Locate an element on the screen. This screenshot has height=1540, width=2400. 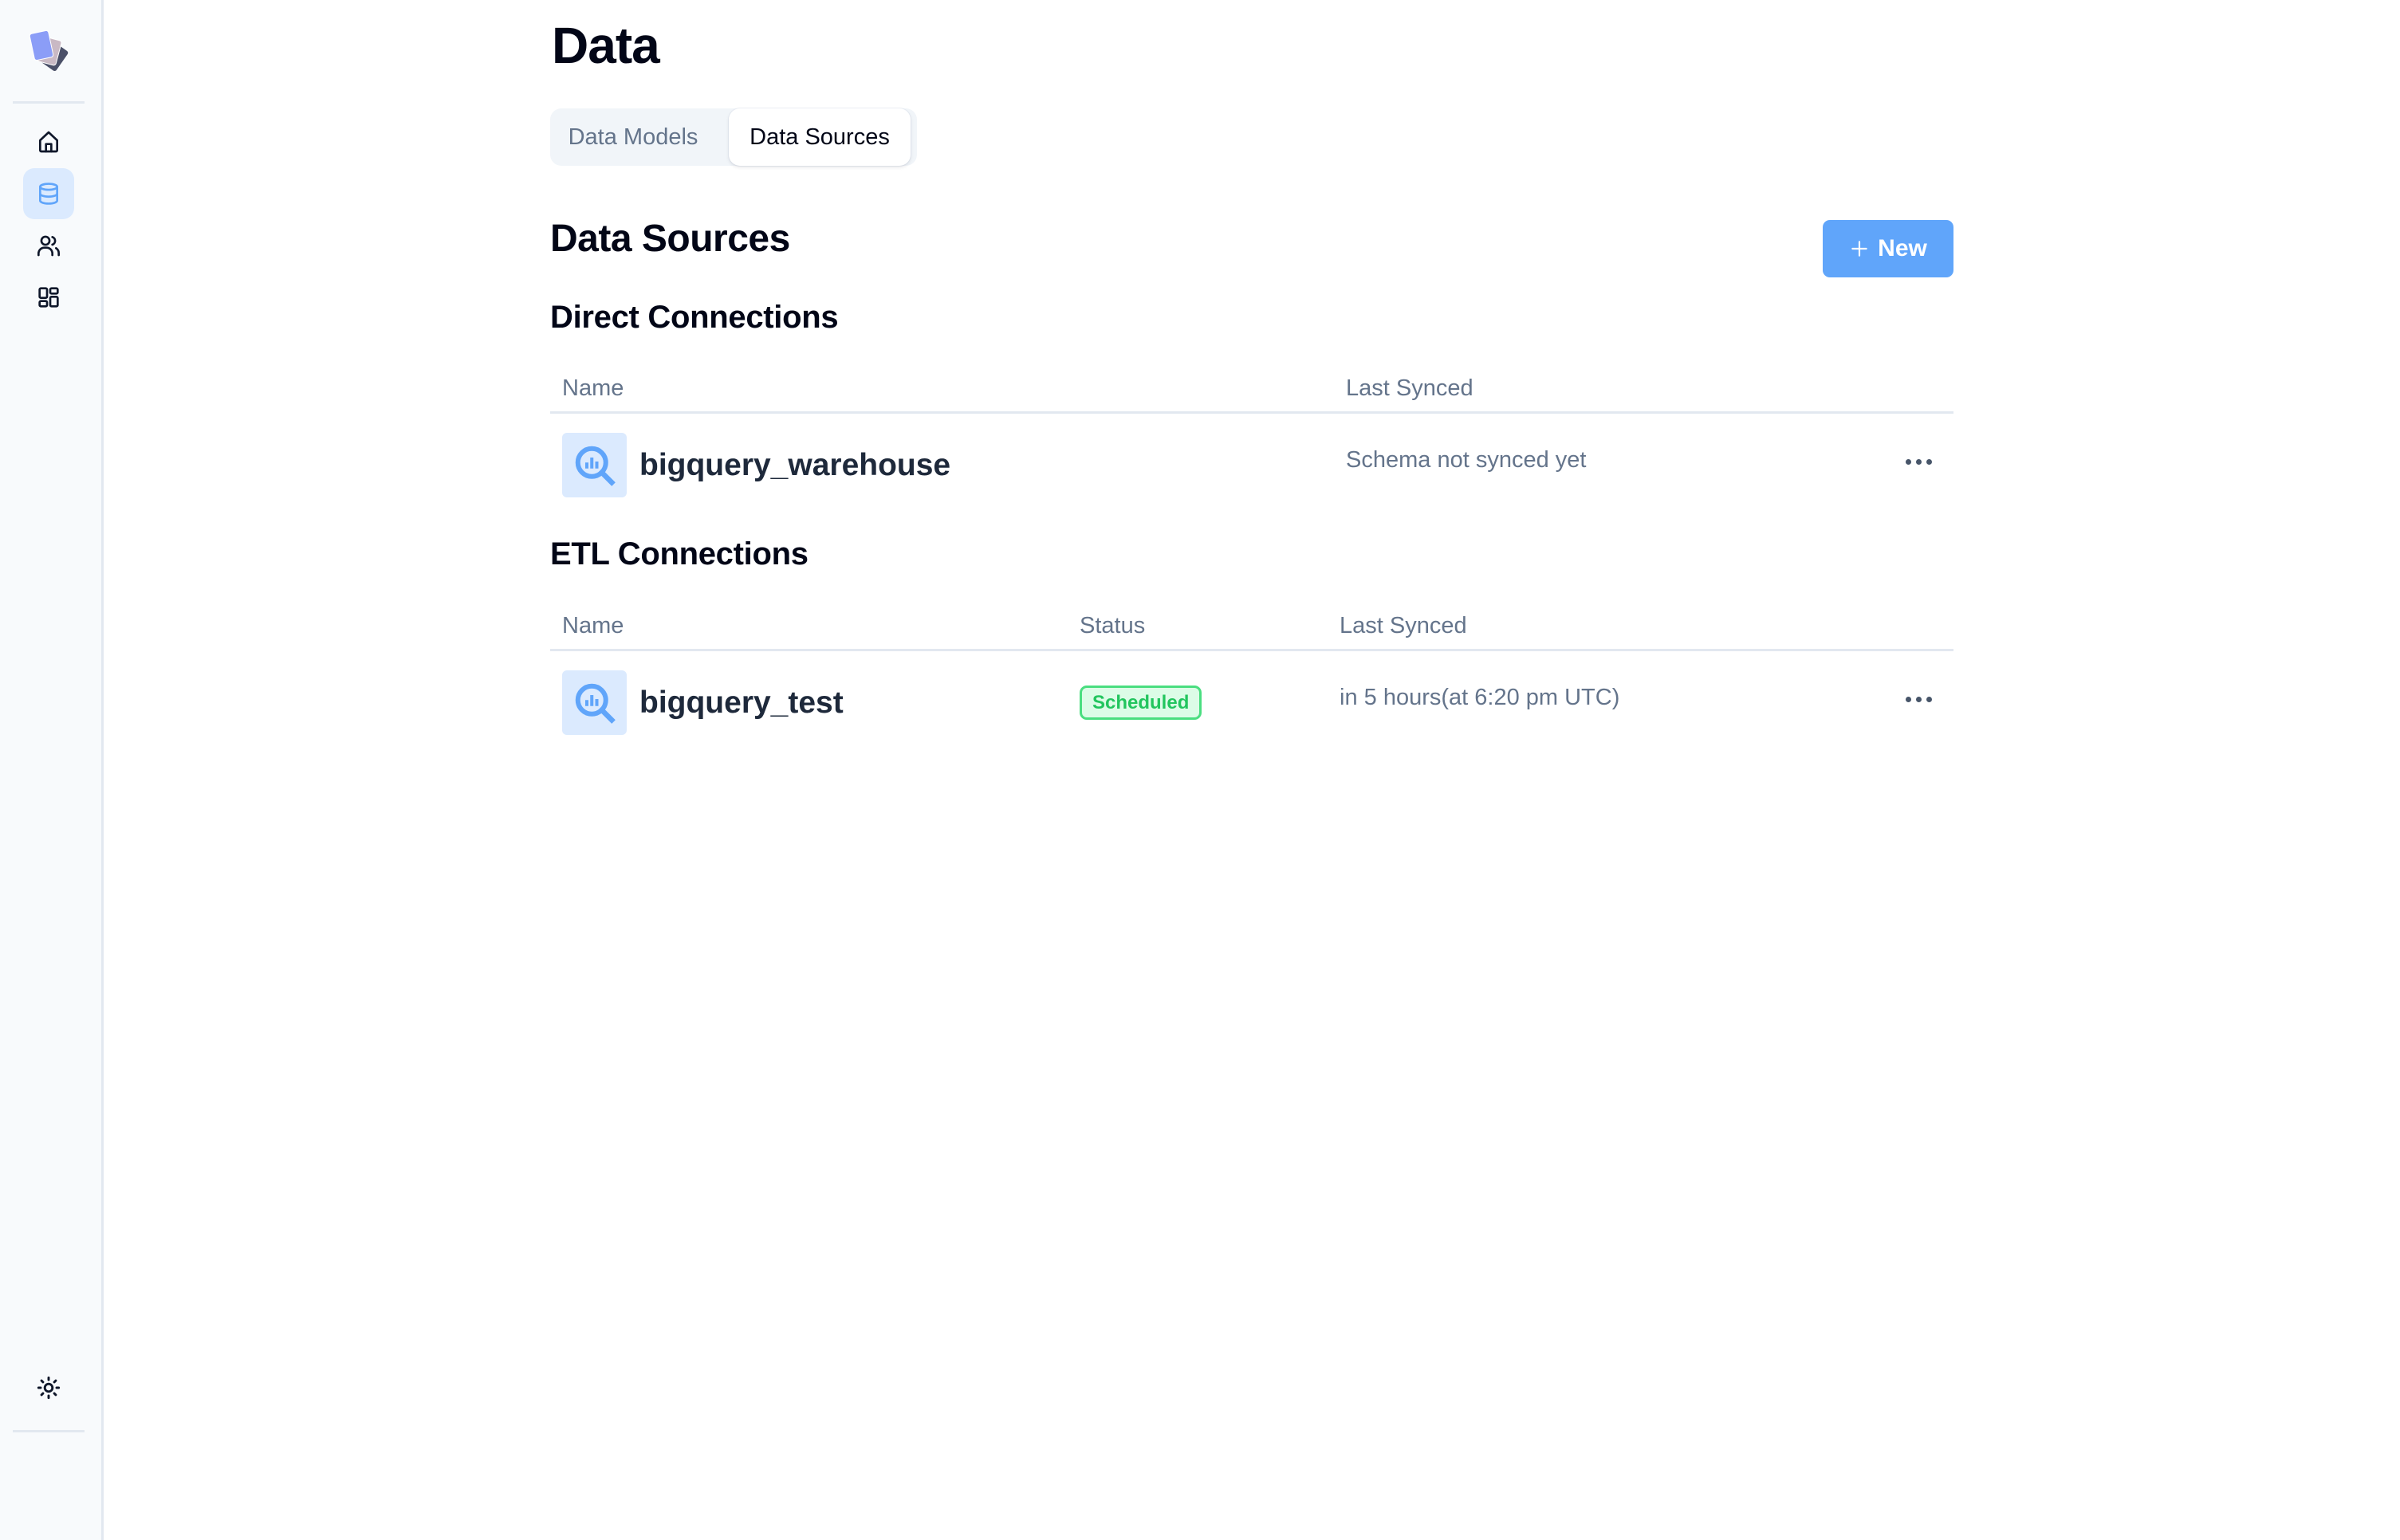
sidebar-item-home is located at coordinates (48, 141).